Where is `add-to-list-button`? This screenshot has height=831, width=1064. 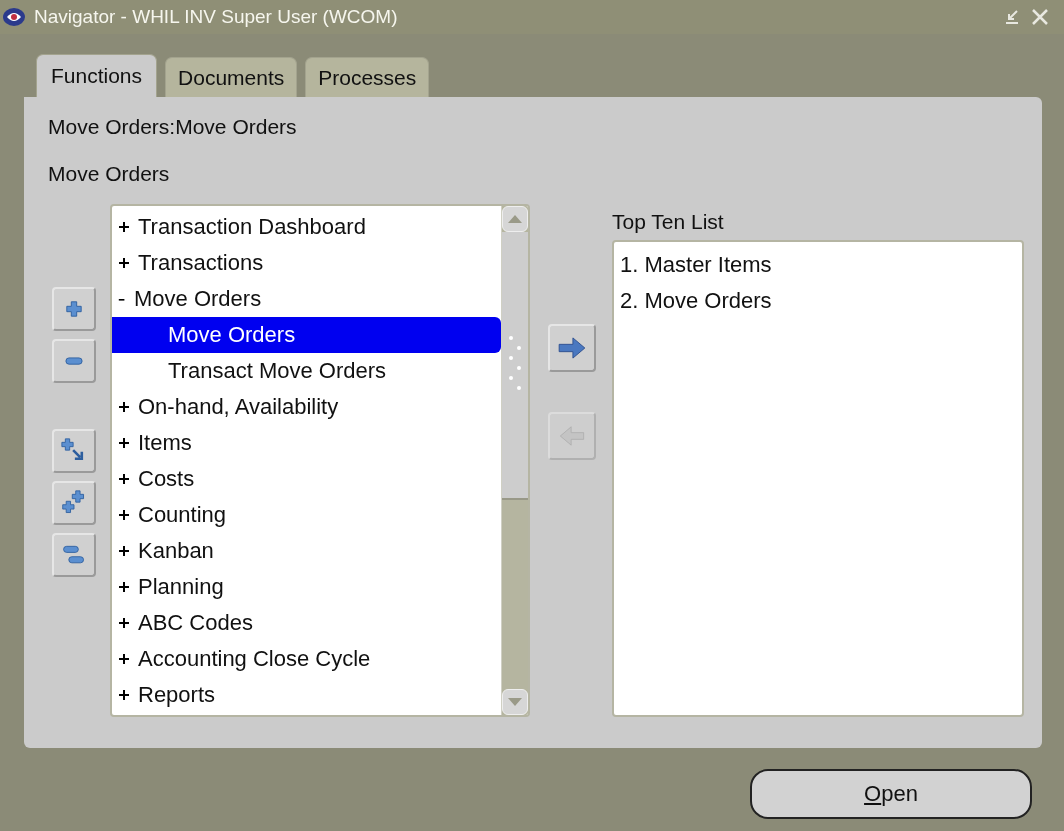
add-to-list-button is located at coordinates (572, 348).